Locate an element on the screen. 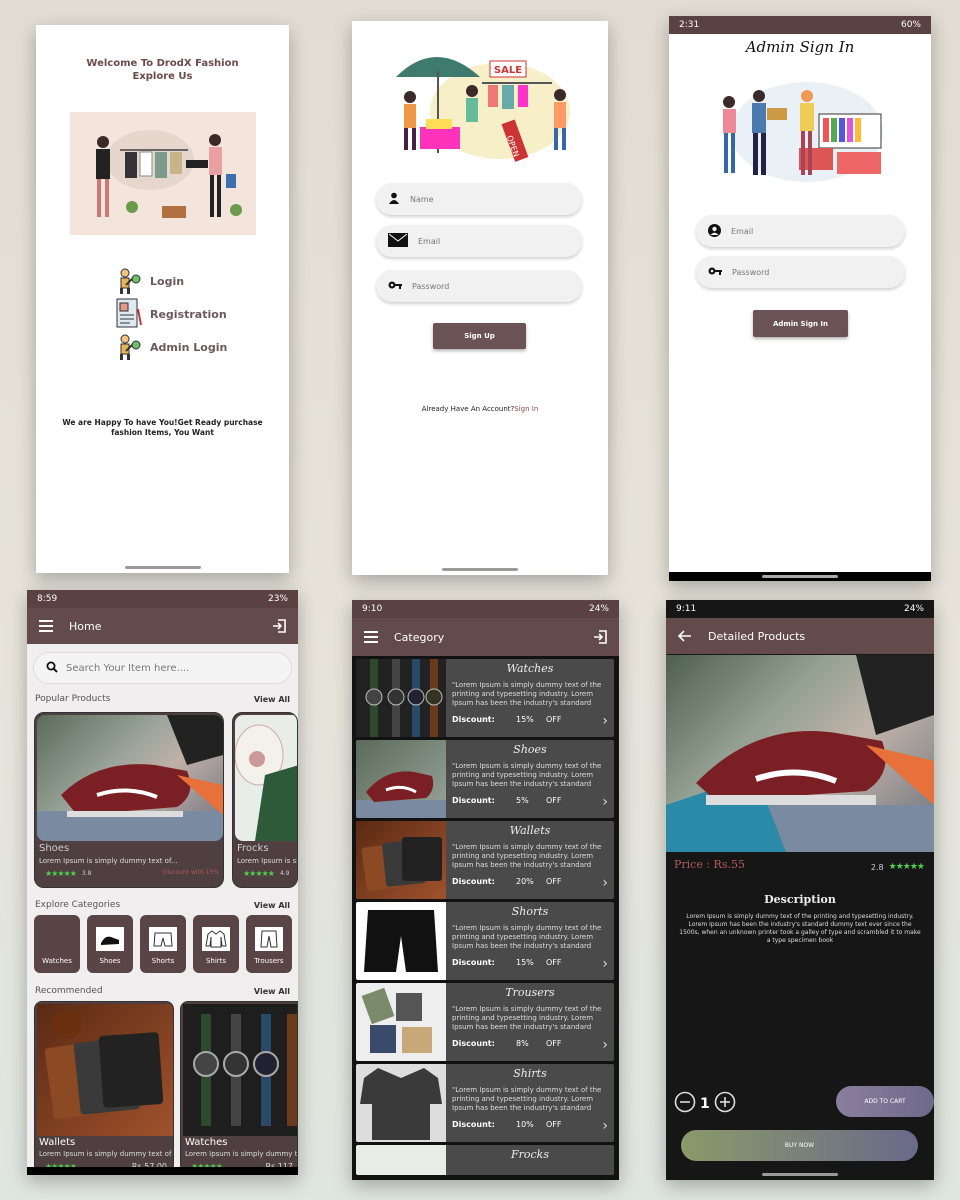 The width and height of the screenshot is (960, 1200). category-shoes: Shoes is located at coordinates (110, 944).